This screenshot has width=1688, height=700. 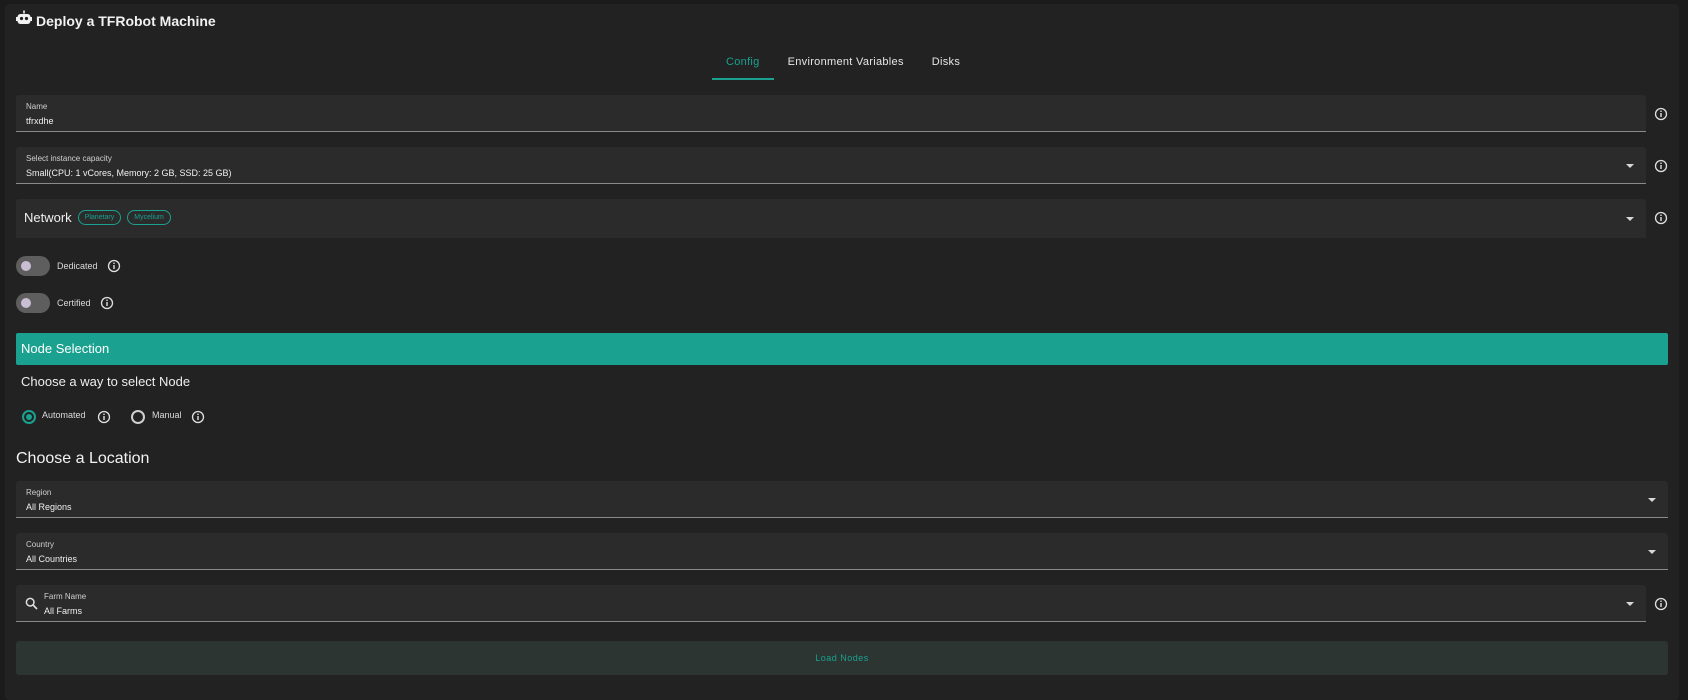 I want to click on farm-name-autocomplete: Farm Name All Farms, so click(x=831, y=603).